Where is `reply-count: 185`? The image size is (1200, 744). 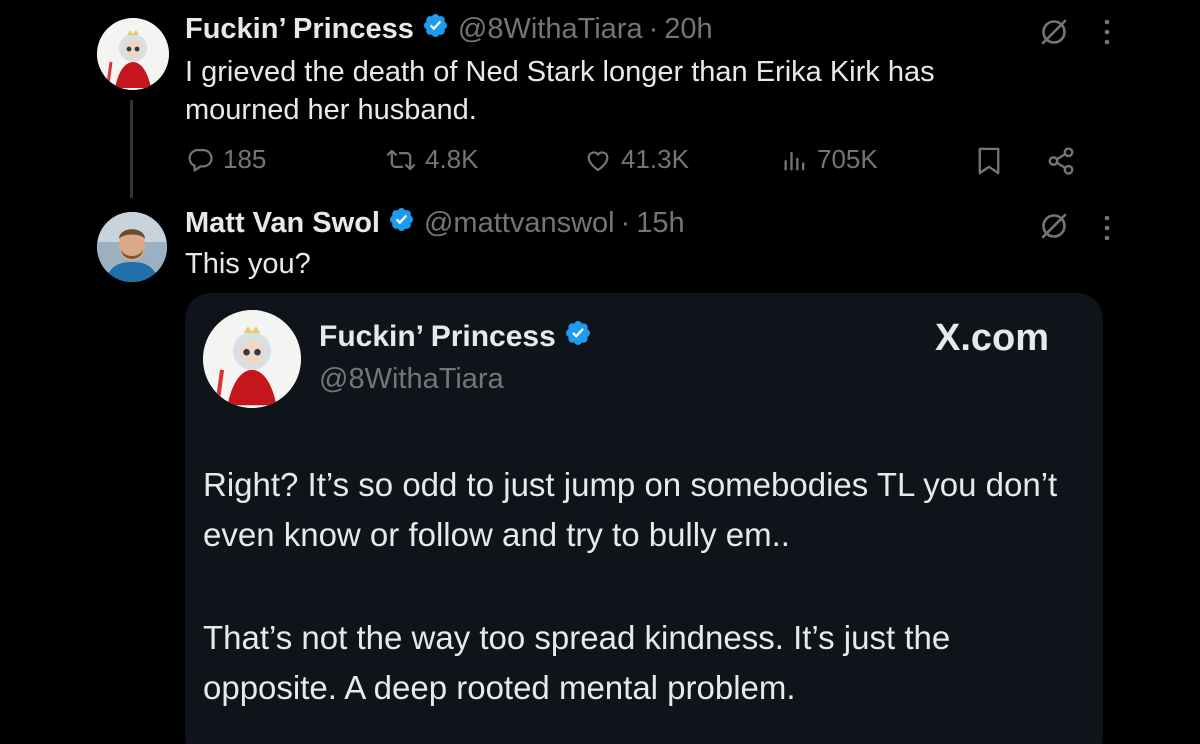
reply-count: 185 is located at coordinates (245, 159).